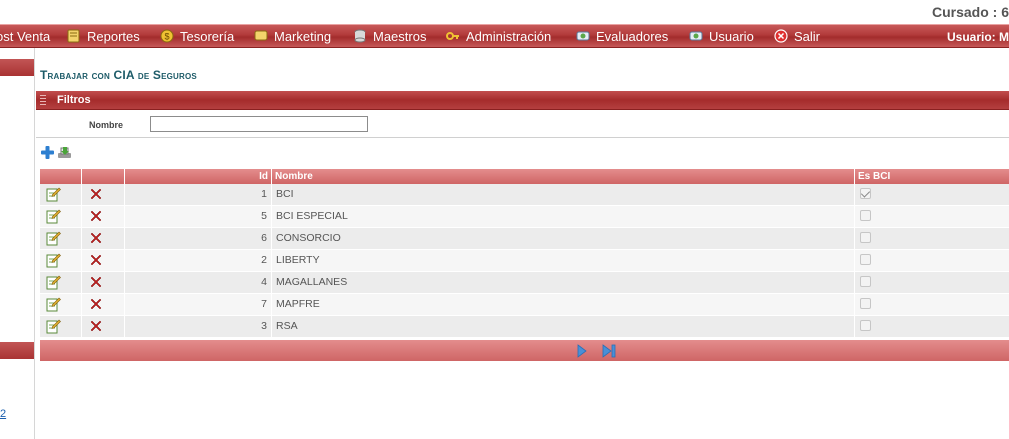 The height and width of the screenshot is (439, 1009). What do you see at coordinates (259, 124) in the screenshot?
I see `nombre-filter-input` at bounding box center [259, 124].